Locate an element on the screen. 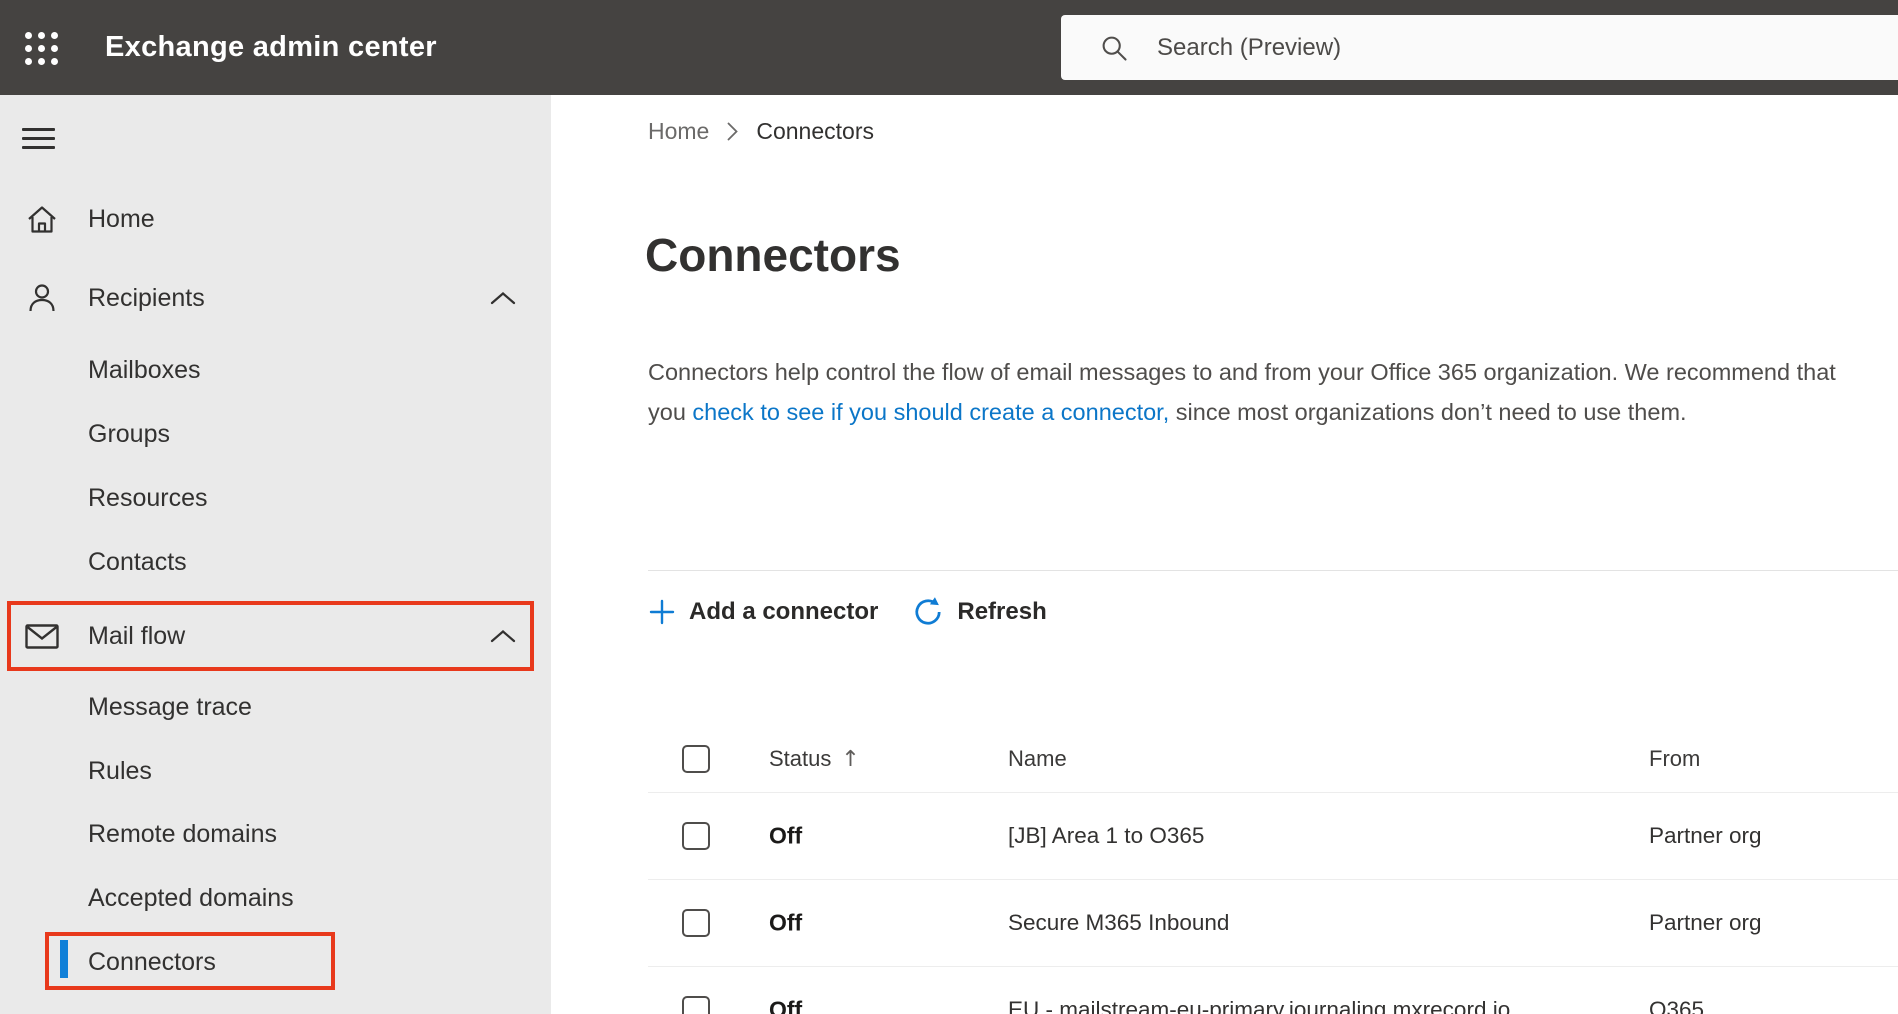 Image resolution: width=1898 pixels, height=1014 pixels. hamburger-menu-icon is located at coordinates (38, 138).